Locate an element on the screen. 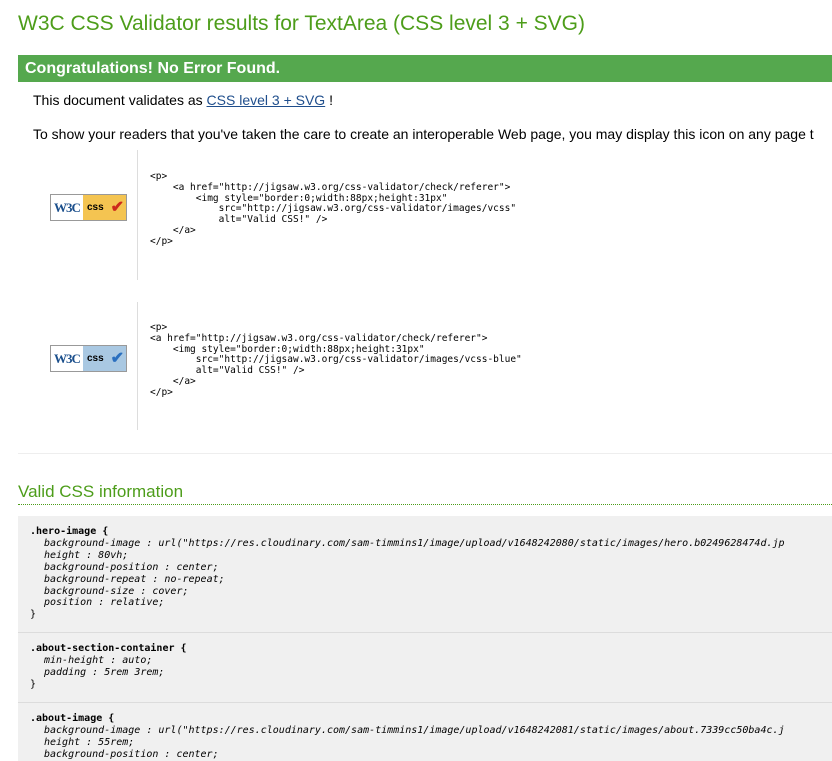 This screenshot has height=761, width=832. css-profile-link: CSS level 3 + SVG is located at coordinates (266, 100).